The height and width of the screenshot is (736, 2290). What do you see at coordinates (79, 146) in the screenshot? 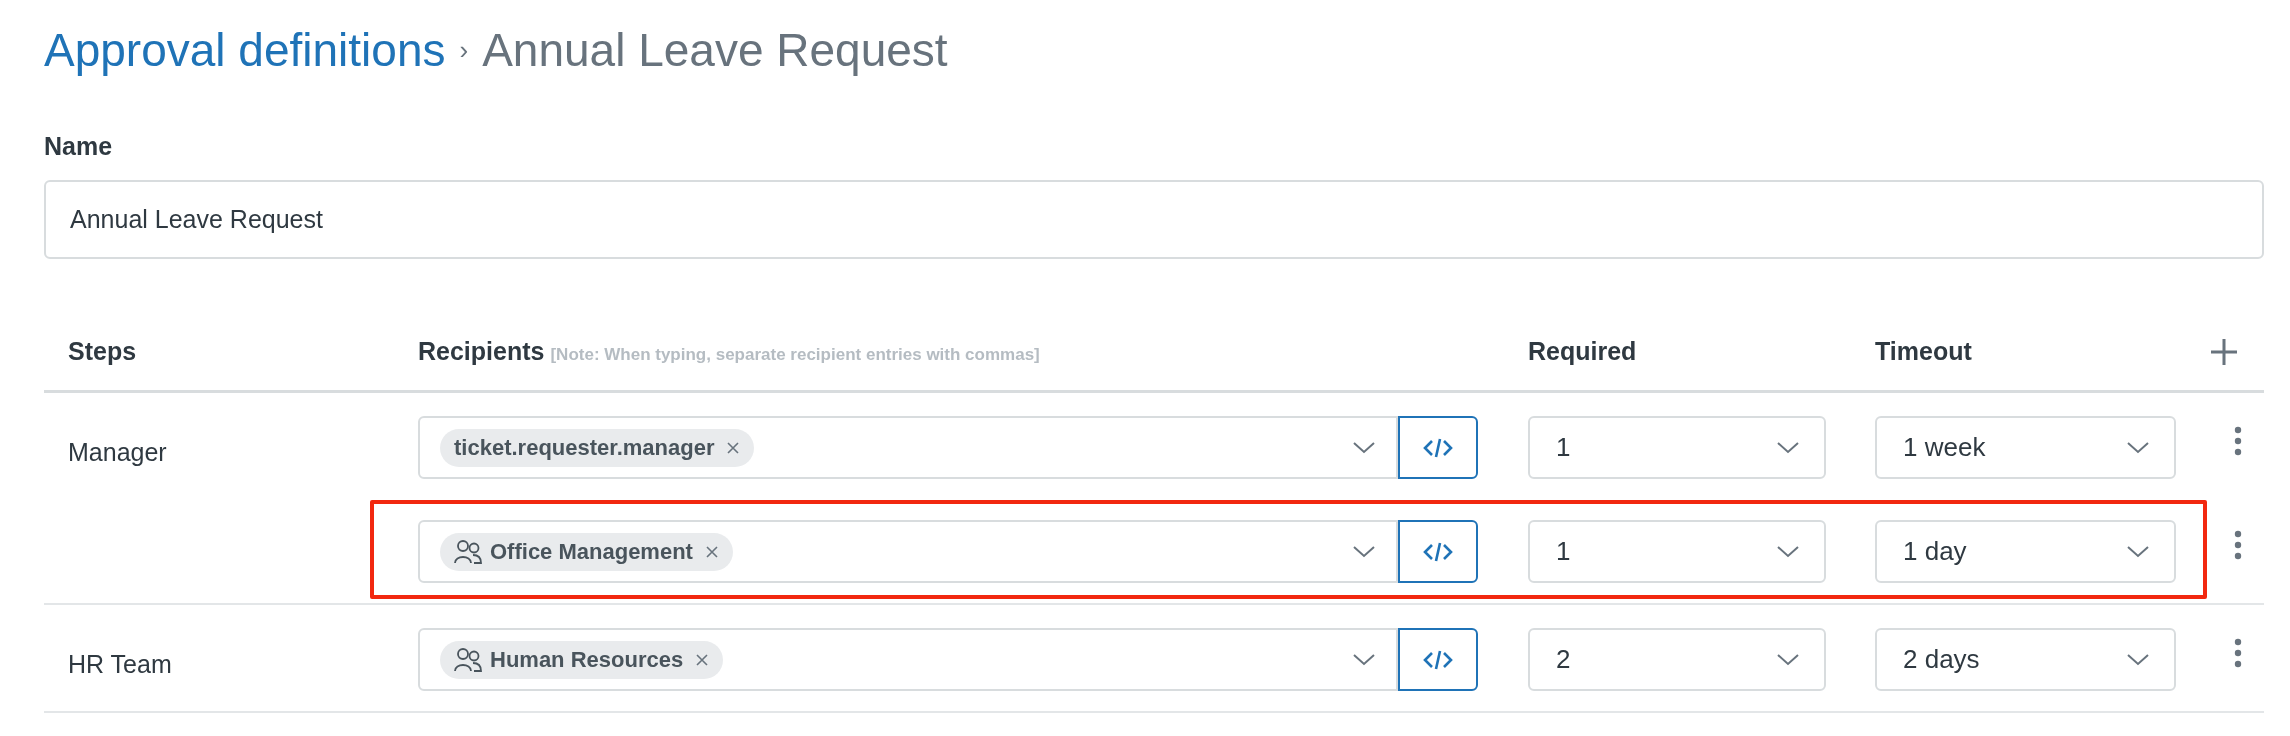
I see `field-label: Name` at bounding box center [79, 146].